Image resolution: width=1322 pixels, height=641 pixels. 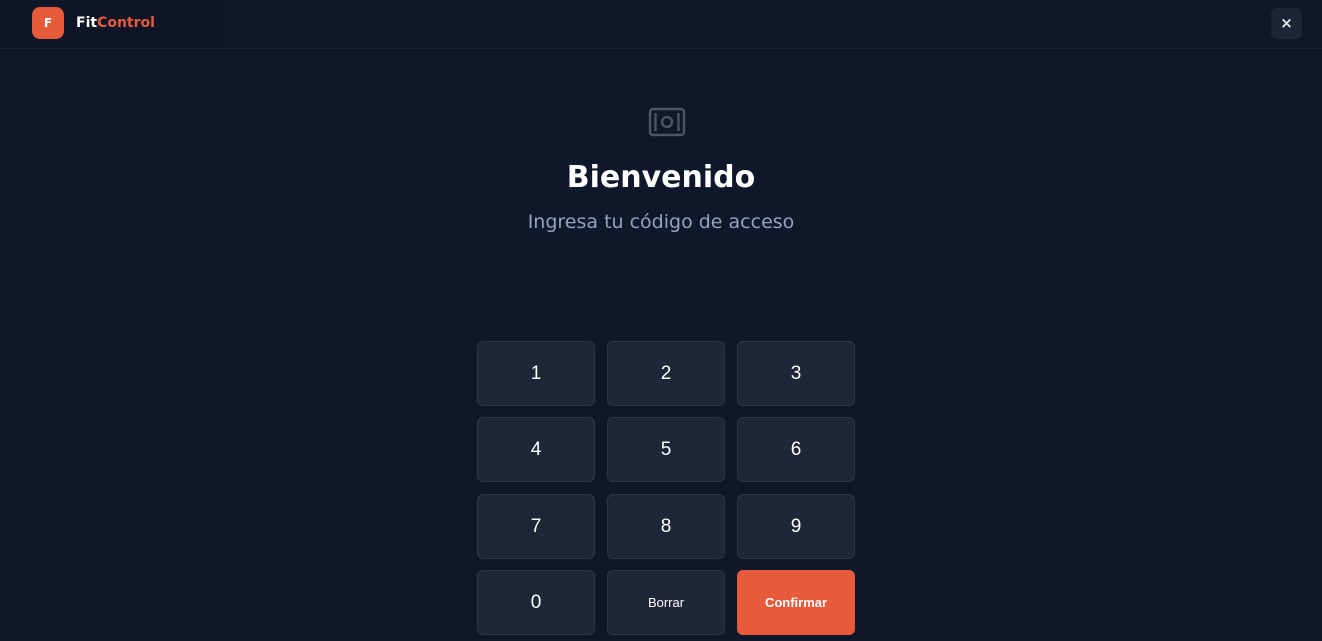 I want to click on brand-name: FitControl, so click(x=115, y=23).